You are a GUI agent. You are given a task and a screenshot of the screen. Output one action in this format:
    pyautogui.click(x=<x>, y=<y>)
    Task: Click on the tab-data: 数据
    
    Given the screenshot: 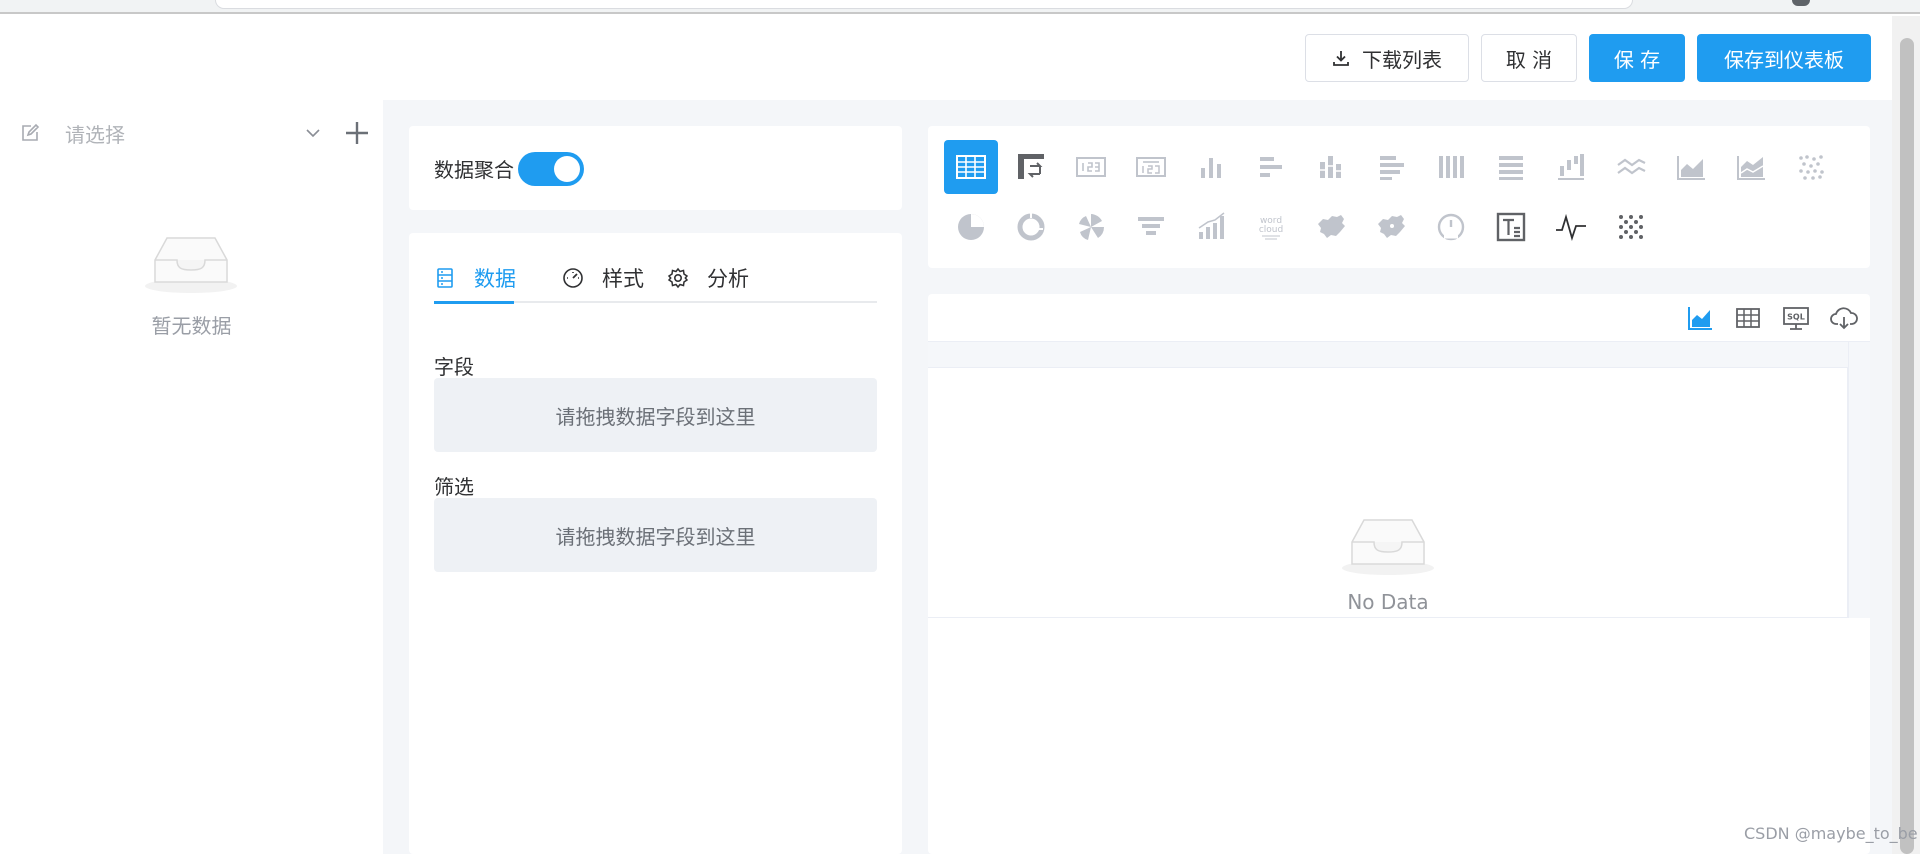 What is the action you would take?
    pyautogui.click(x=475, y=278)
    